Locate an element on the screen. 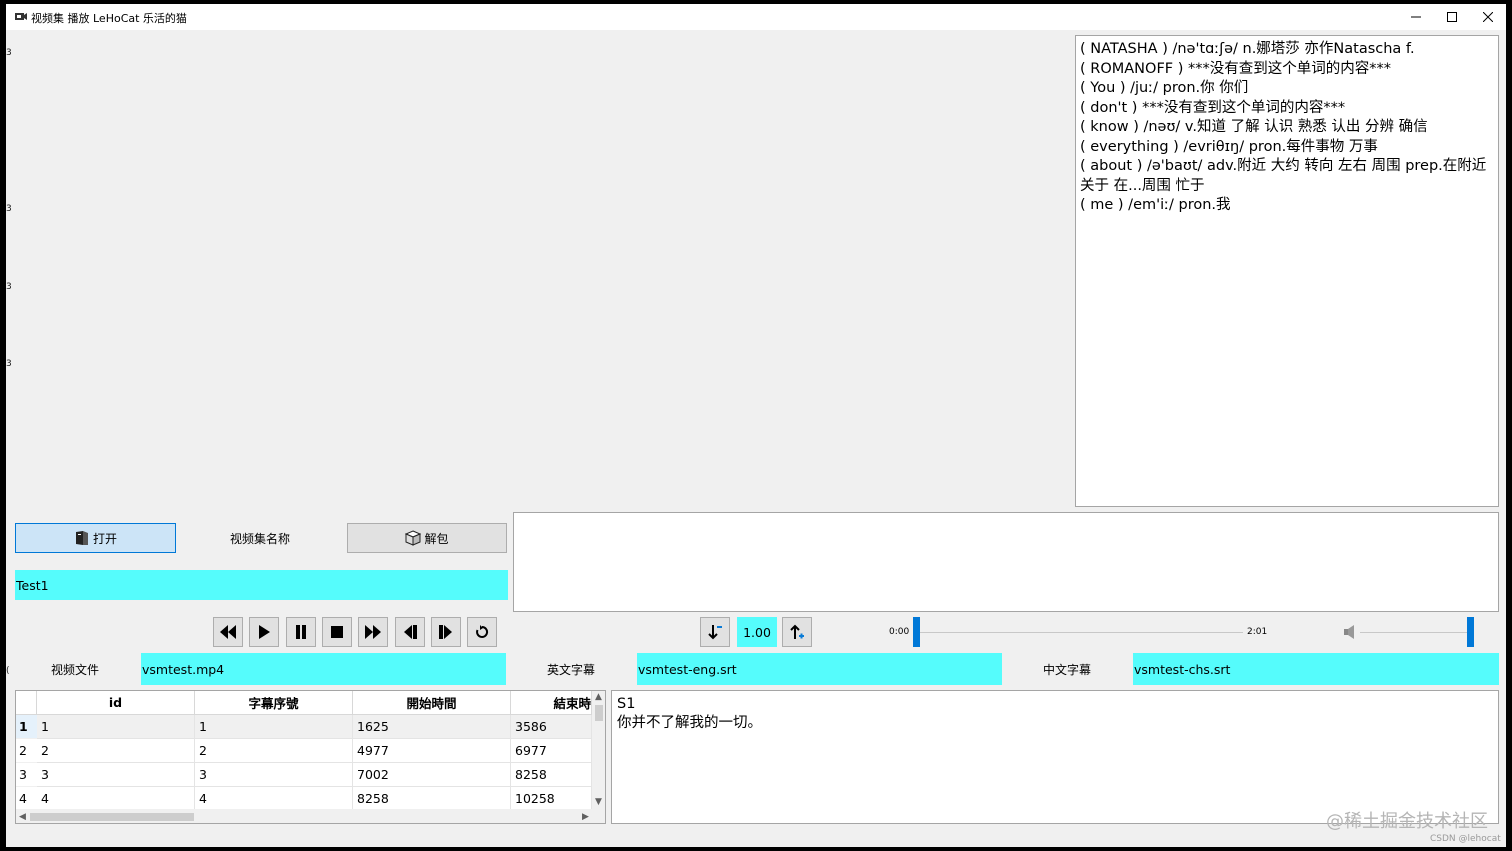 The height and width of the screenshot is (851, 1512). row-header: 3 is located at coordinates (26, 775).